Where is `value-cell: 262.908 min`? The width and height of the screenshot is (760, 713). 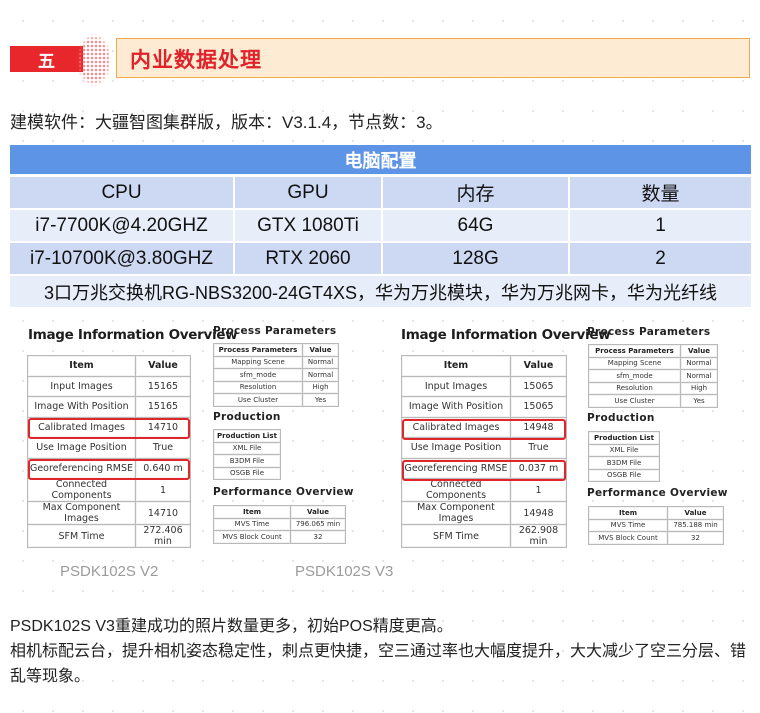
value-cell: 262.908 min is located at coordinates (538, 536).